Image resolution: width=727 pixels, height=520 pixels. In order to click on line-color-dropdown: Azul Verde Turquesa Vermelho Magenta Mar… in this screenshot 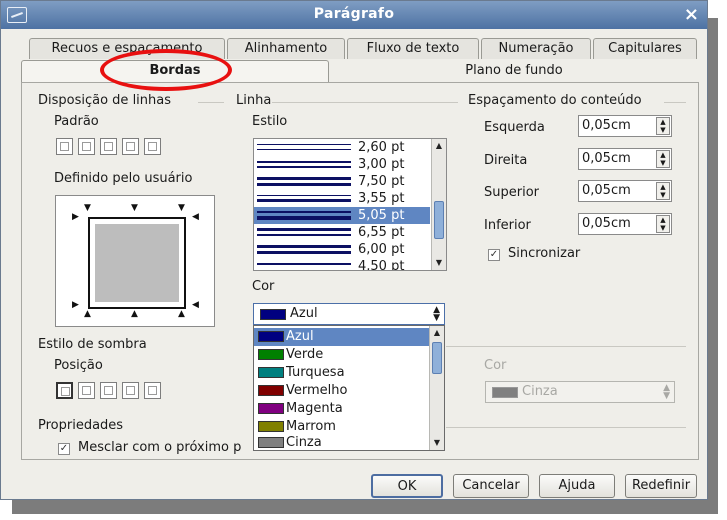, I will do `click(349, 388)`.